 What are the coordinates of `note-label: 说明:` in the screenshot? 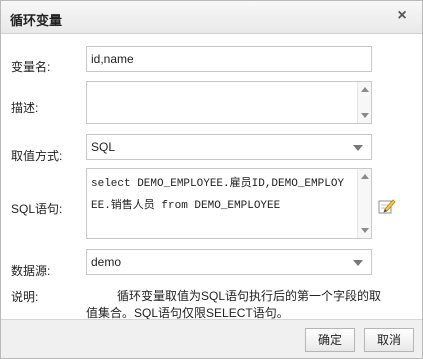 It's located at (25, 297).